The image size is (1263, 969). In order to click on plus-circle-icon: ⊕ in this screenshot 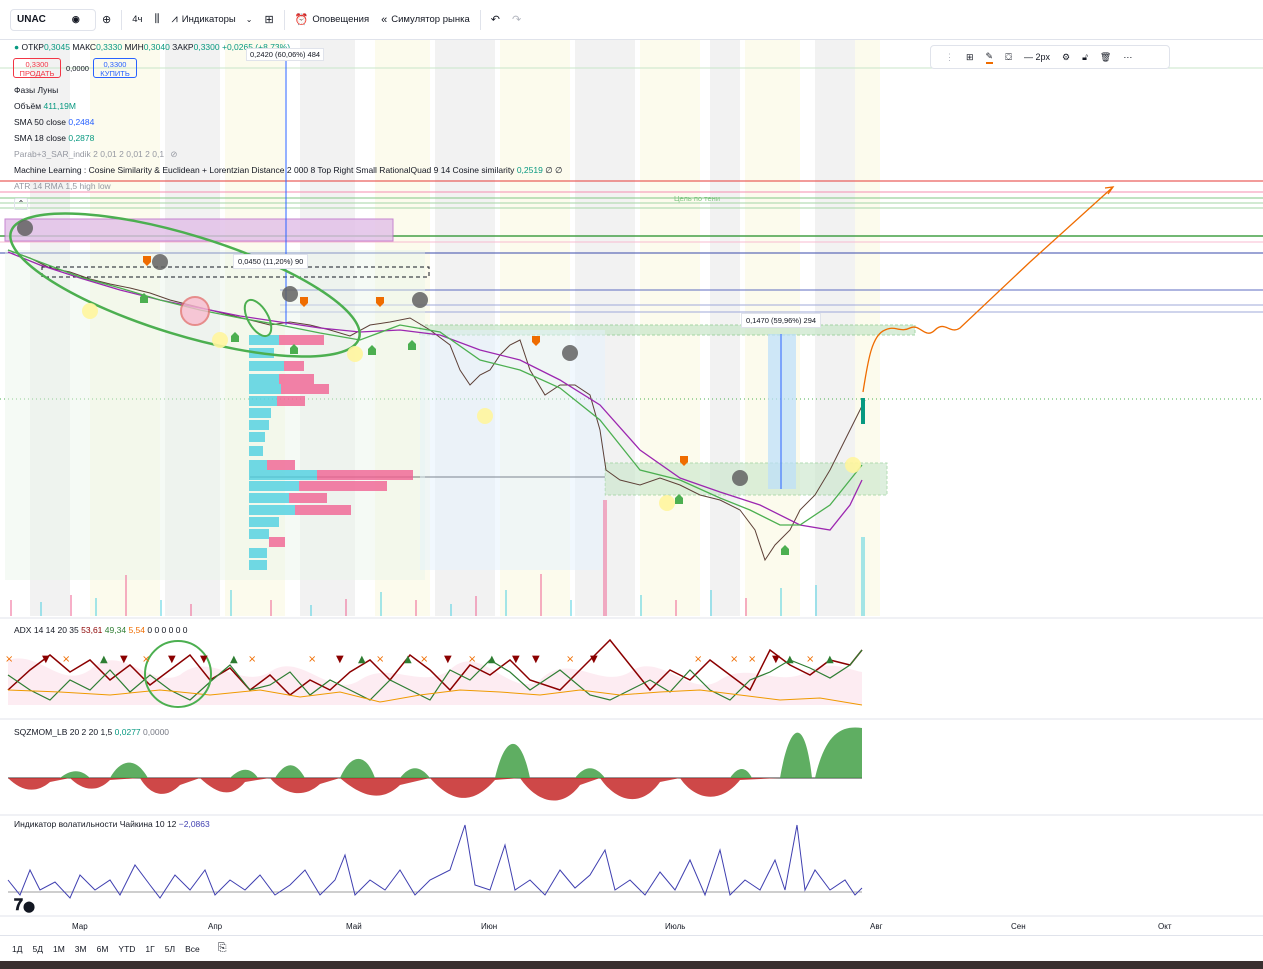, I will do `click(107, 20)`.